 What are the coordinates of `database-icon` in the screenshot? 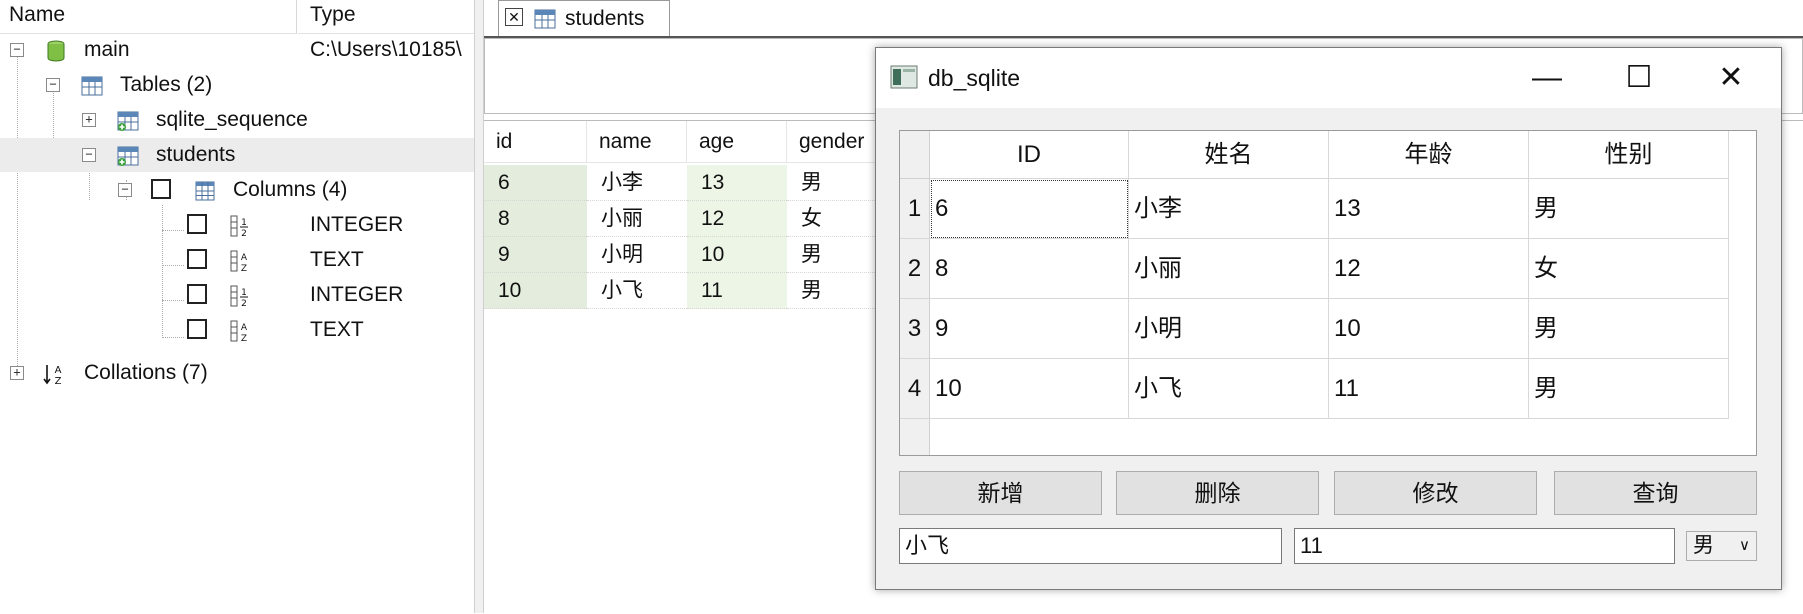 It's located at (56, 51).